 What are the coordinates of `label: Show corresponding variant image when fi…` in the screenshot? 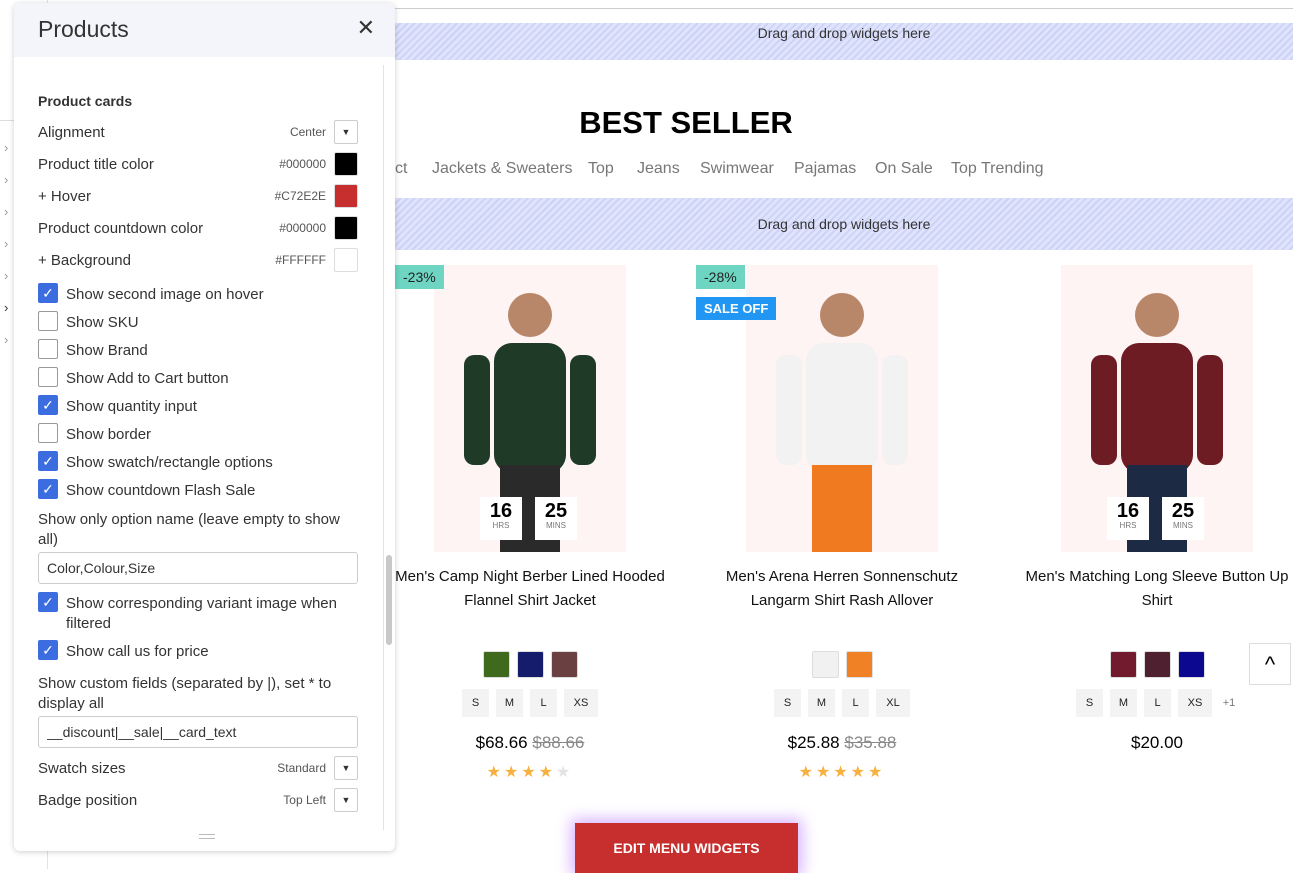 It's located at (201, 613).